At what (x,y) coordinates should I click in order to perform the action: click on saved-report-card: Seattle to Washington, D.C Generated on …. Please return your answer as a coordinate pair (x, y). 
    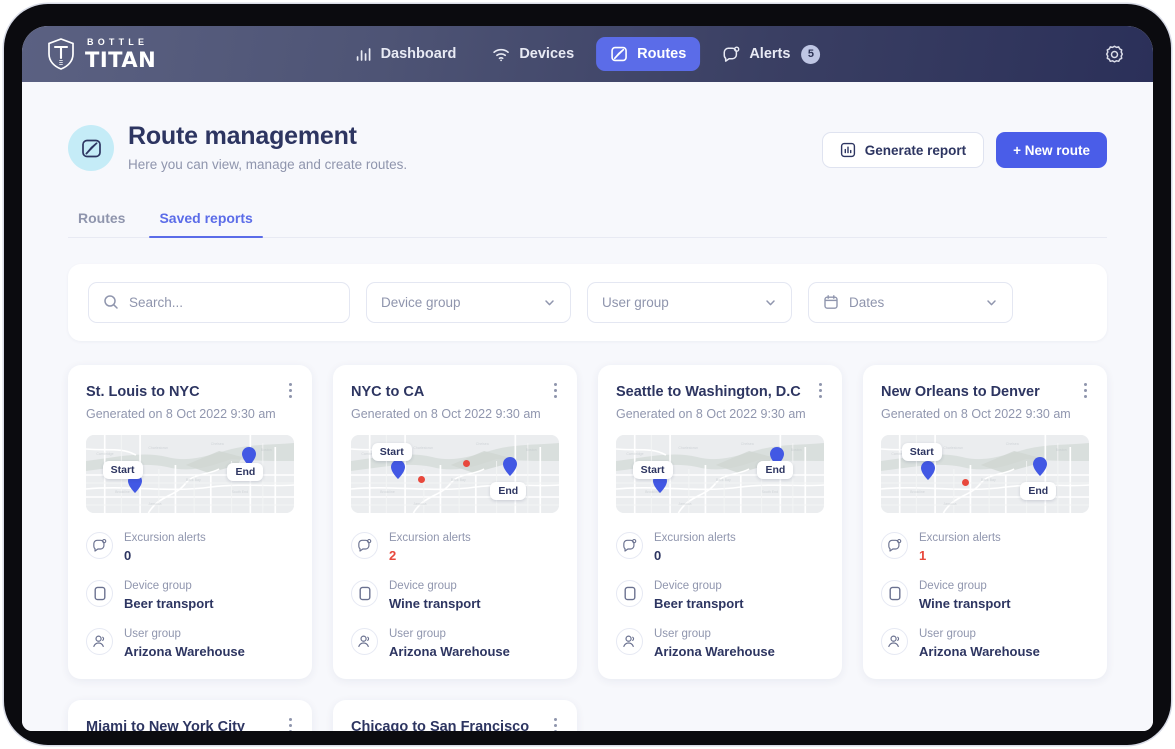
    Looking at the image, I should click on (720, 521).